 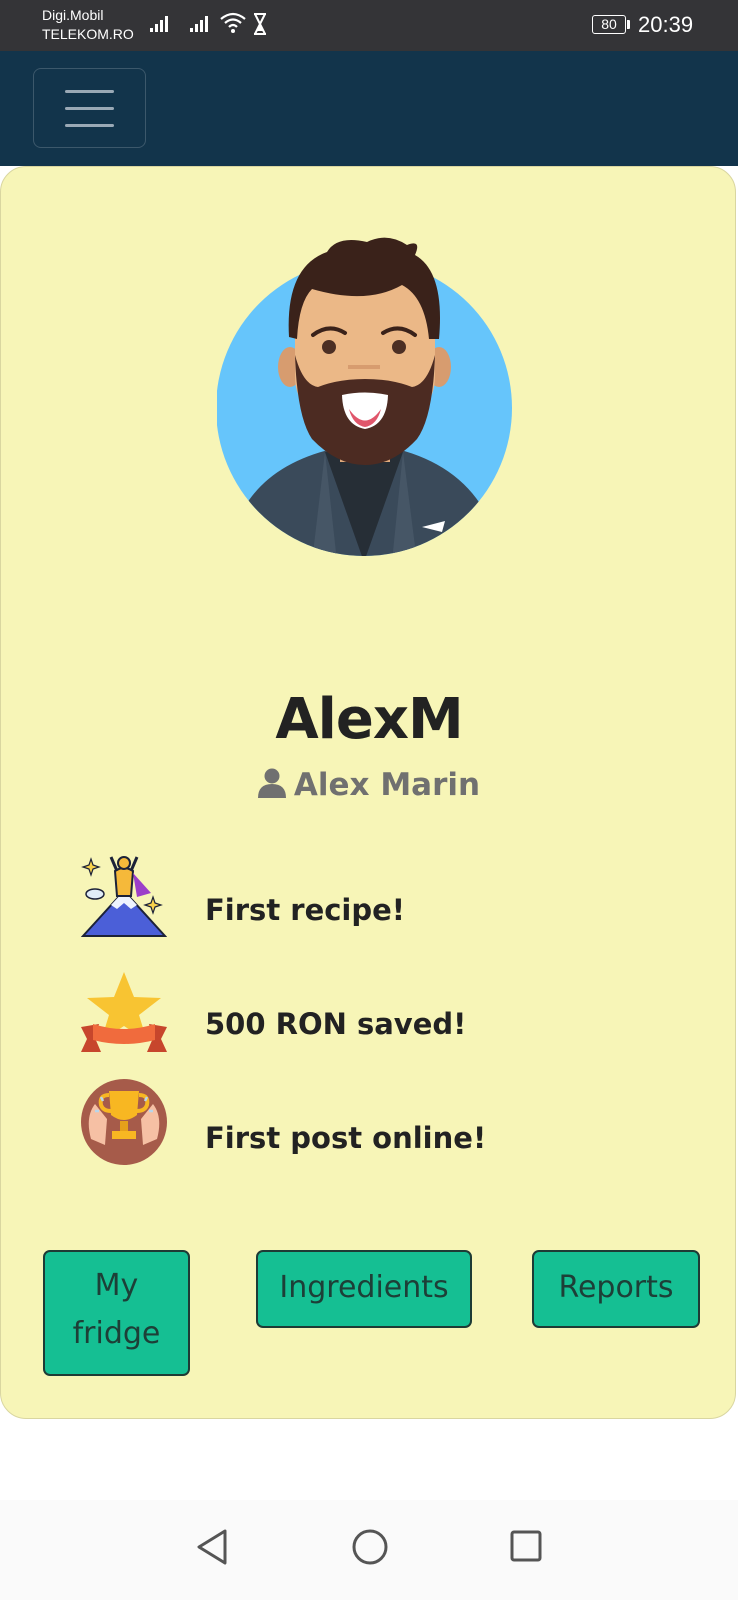 What do you see at coordinates (609, 24) in the screenshot?
I see `battery-indicator: 80` at bounding box center [609, 24].